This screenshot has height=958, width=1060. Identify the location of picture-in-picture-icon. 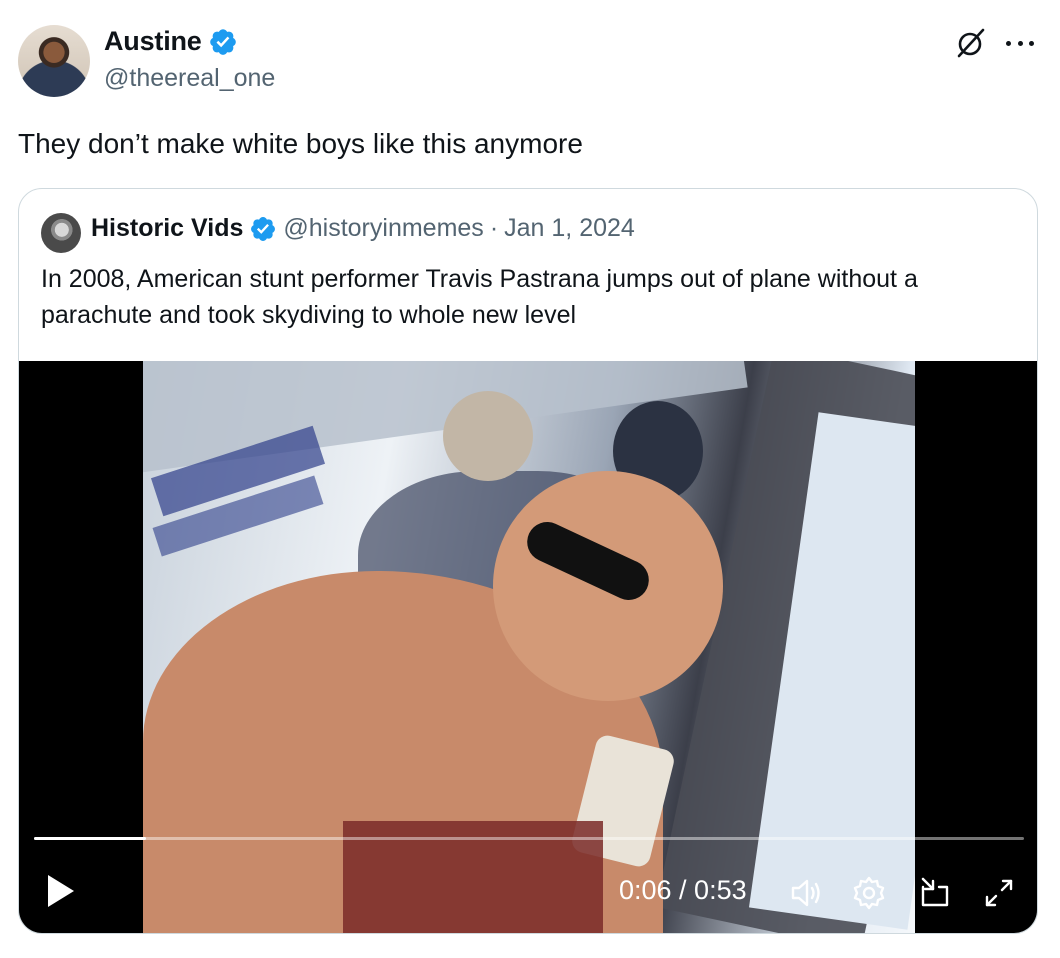
(935, 892).